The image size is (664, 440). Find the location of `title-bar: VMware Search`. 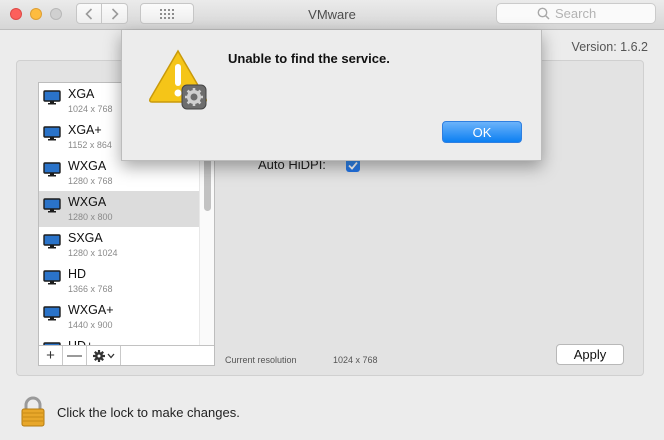

title-bar: VMware Search is located at coordinates (332, 15).